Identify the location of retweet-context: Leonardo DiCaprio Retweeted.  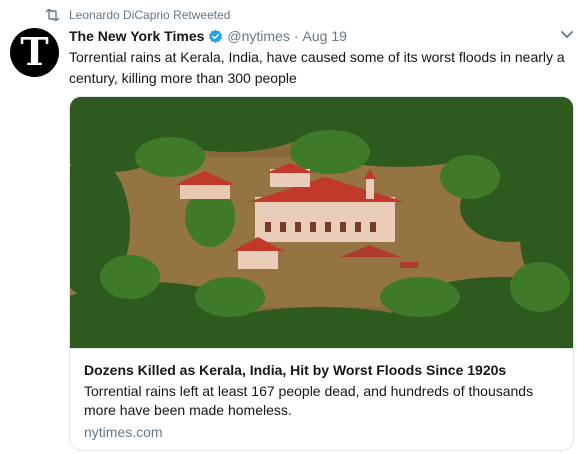
(137, 15).